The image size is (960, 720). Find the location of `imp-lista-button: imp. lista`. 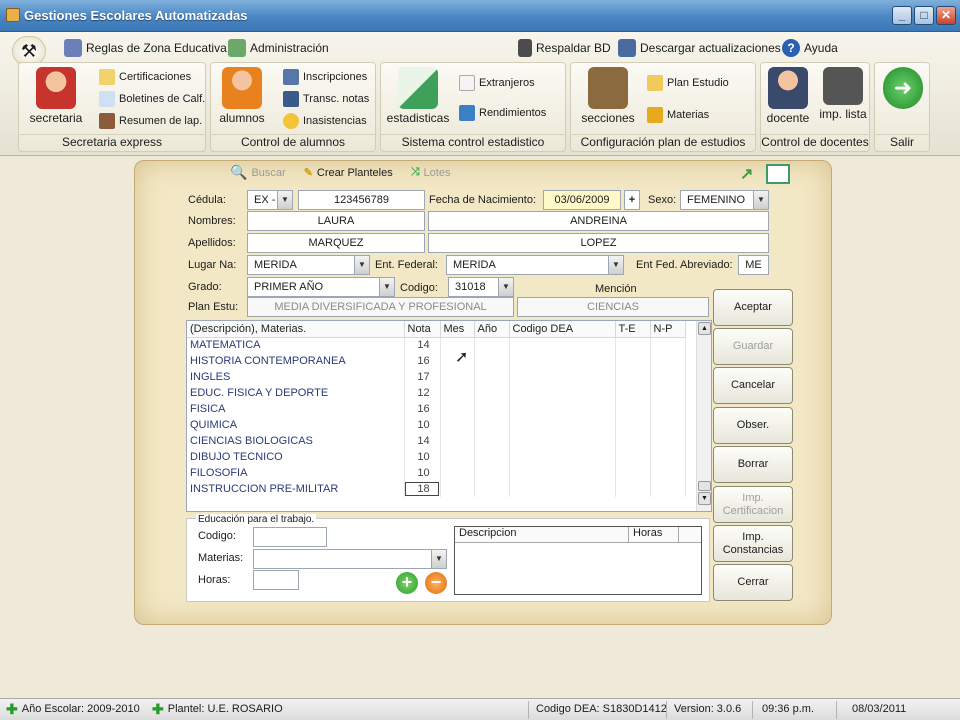

imp-lista-button: imp. lista is located at coordinates (843, 94).